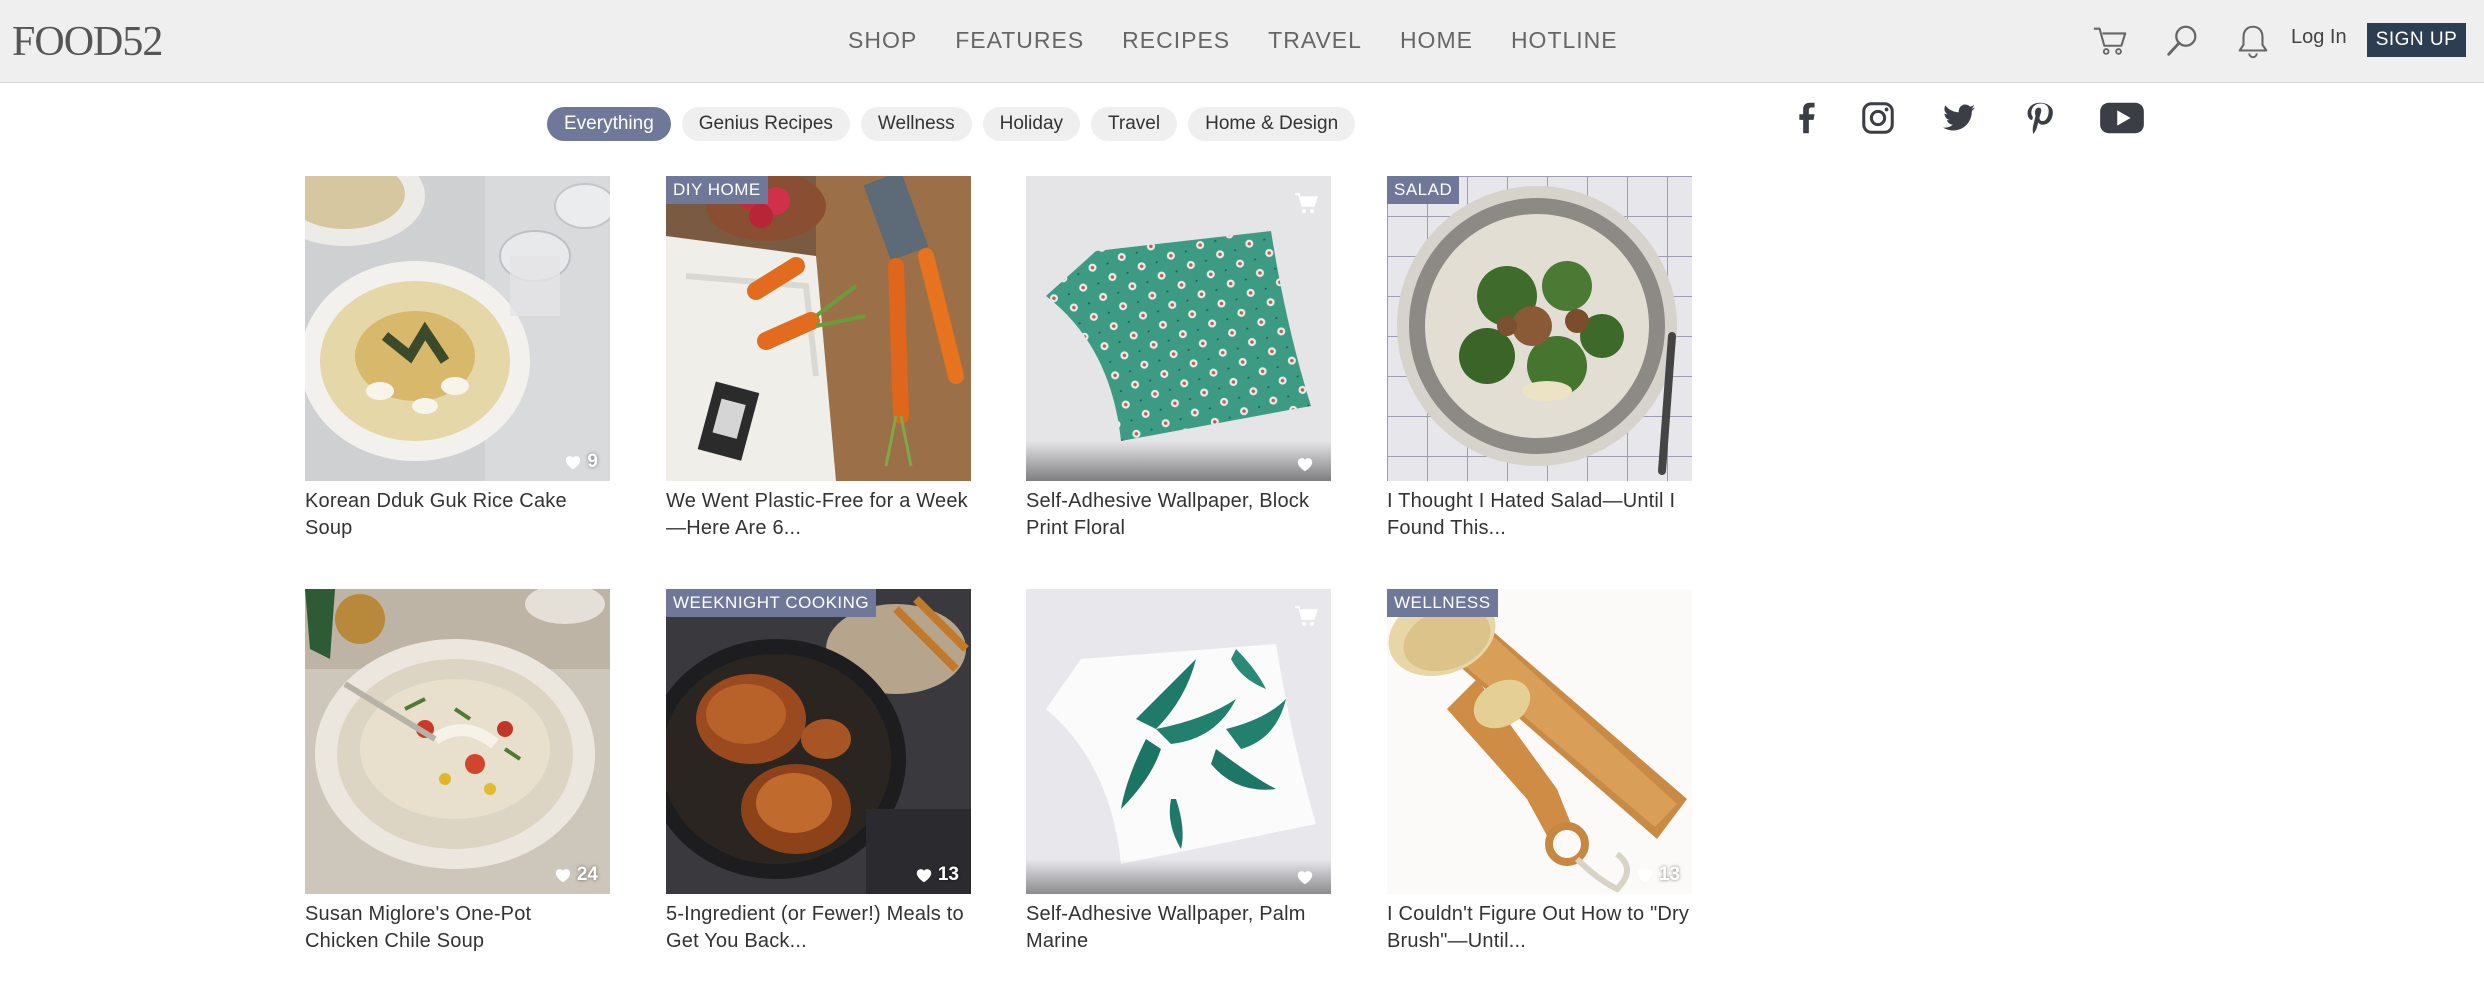 The height and width of the screenshot is (988, 2484). I want to click on category-tag: WELLNESS, so click(1442, 603).